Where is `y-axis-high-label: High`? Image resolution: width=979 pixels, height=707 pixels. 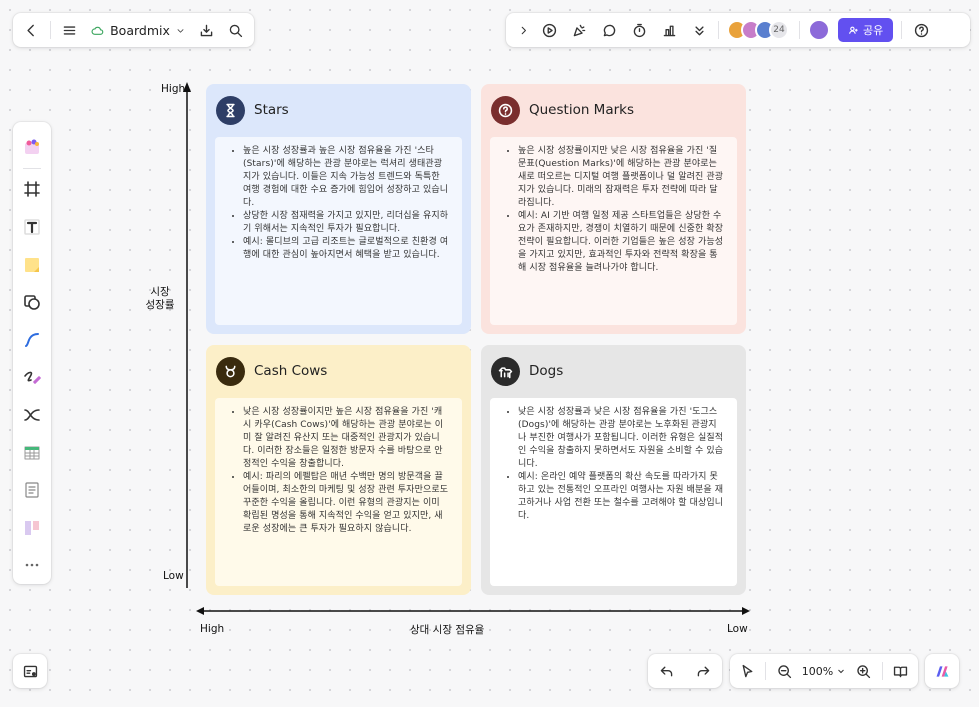
y-axis-high-label: High is located at coordinates (173, 89).